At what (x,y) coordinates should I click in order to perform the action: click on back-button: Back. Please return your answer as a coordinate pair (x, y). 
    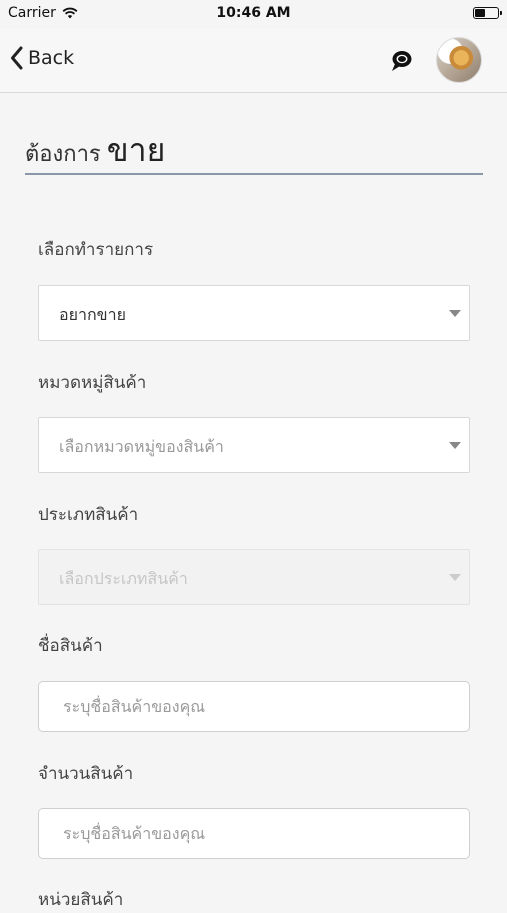
    Looking at the image, I should click on (42, 58).